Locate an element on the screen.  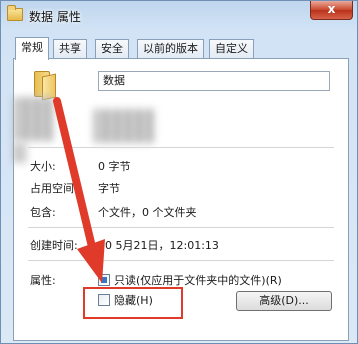
tab-previous-versions: 以前的版本 is located at coordinates (170, 49).